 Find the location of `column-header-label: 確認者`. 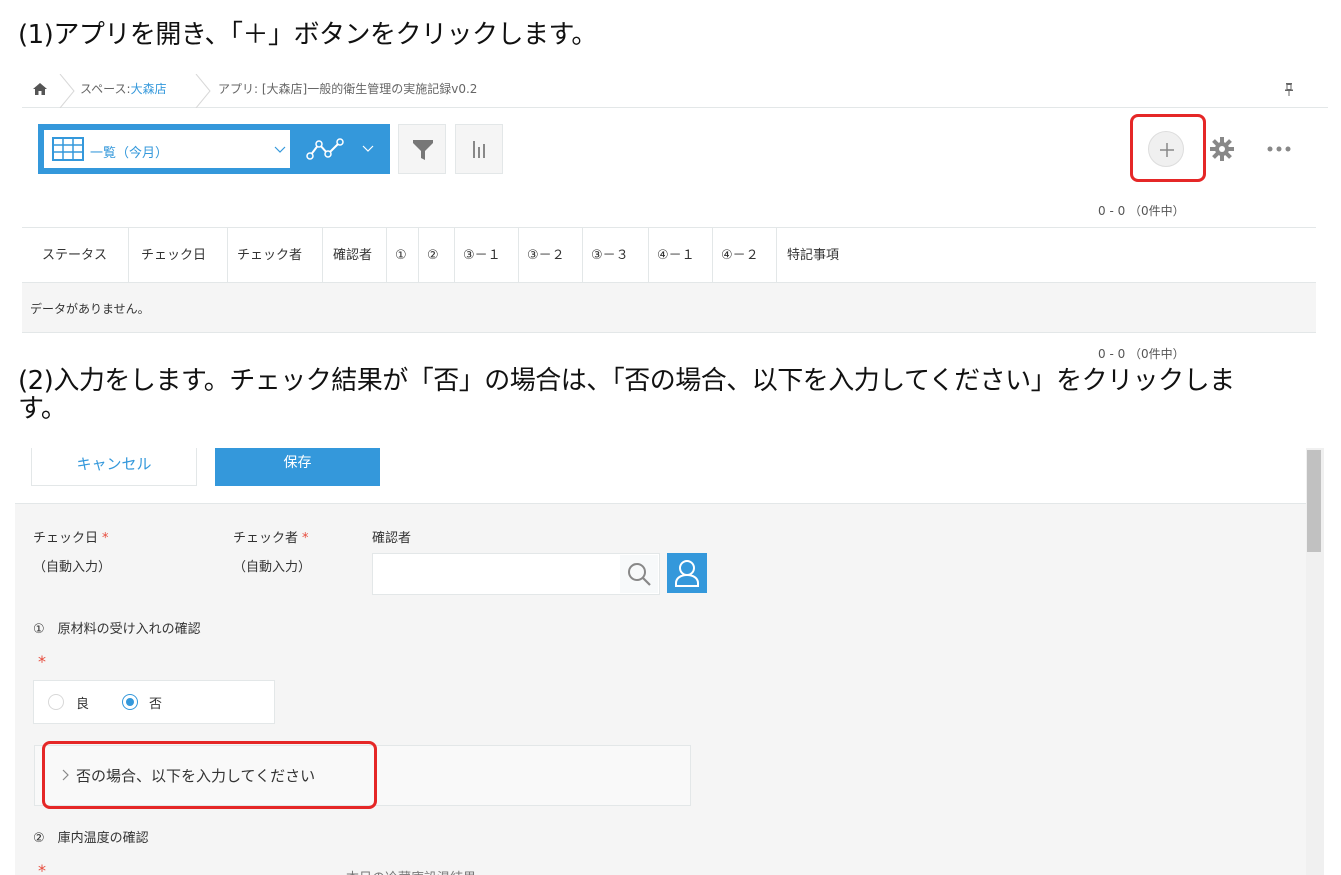

column-header-label: 確認者 is located at coordinates (353, 255).